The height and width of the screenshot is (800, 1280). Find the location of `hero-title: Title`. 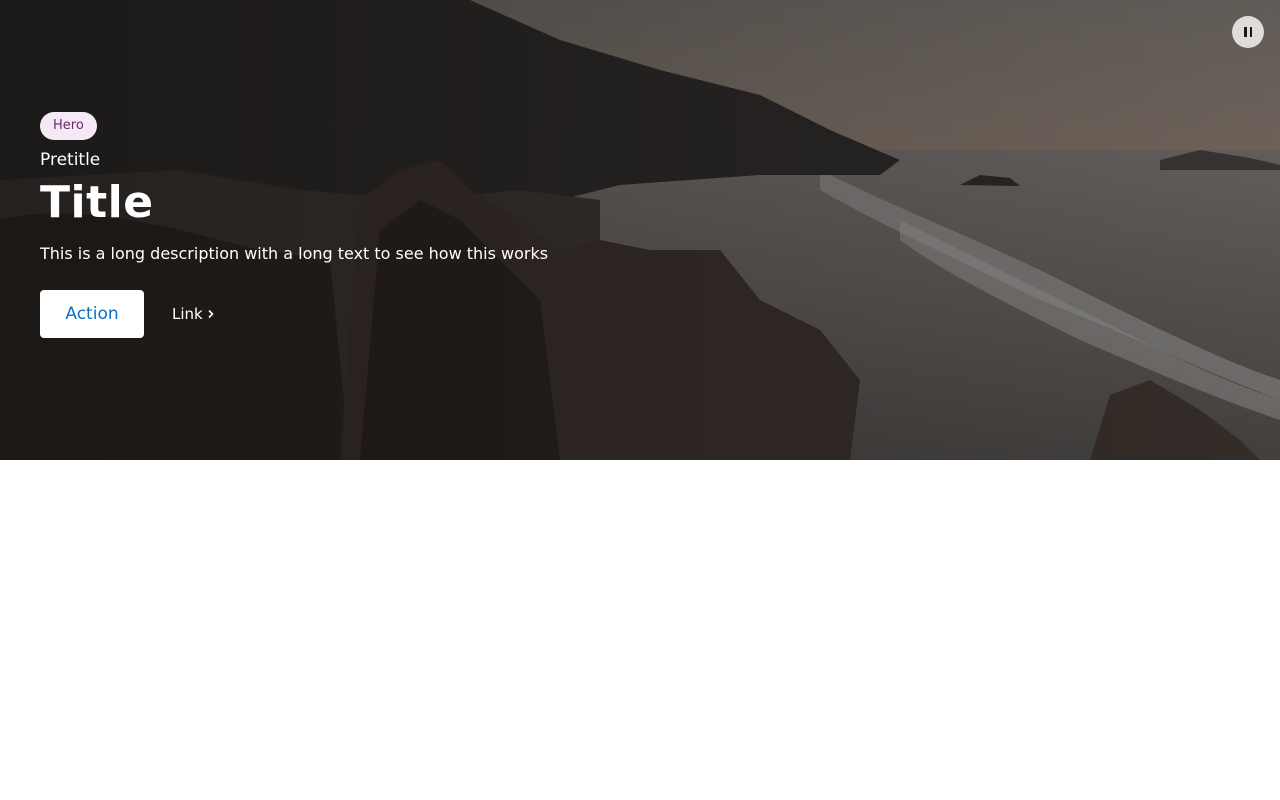

hero-title: Title is located at coordinates (97, 202).